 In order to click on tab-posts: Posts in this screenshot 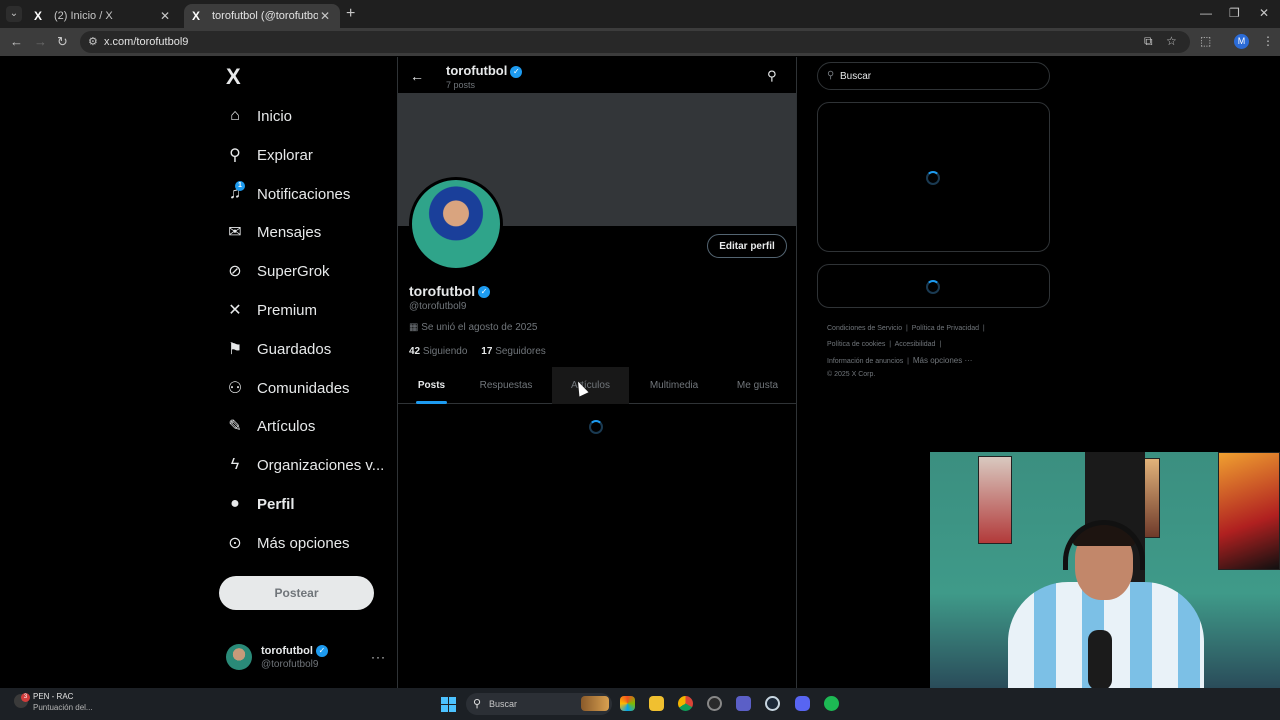, I will do `click(431, 385)`.